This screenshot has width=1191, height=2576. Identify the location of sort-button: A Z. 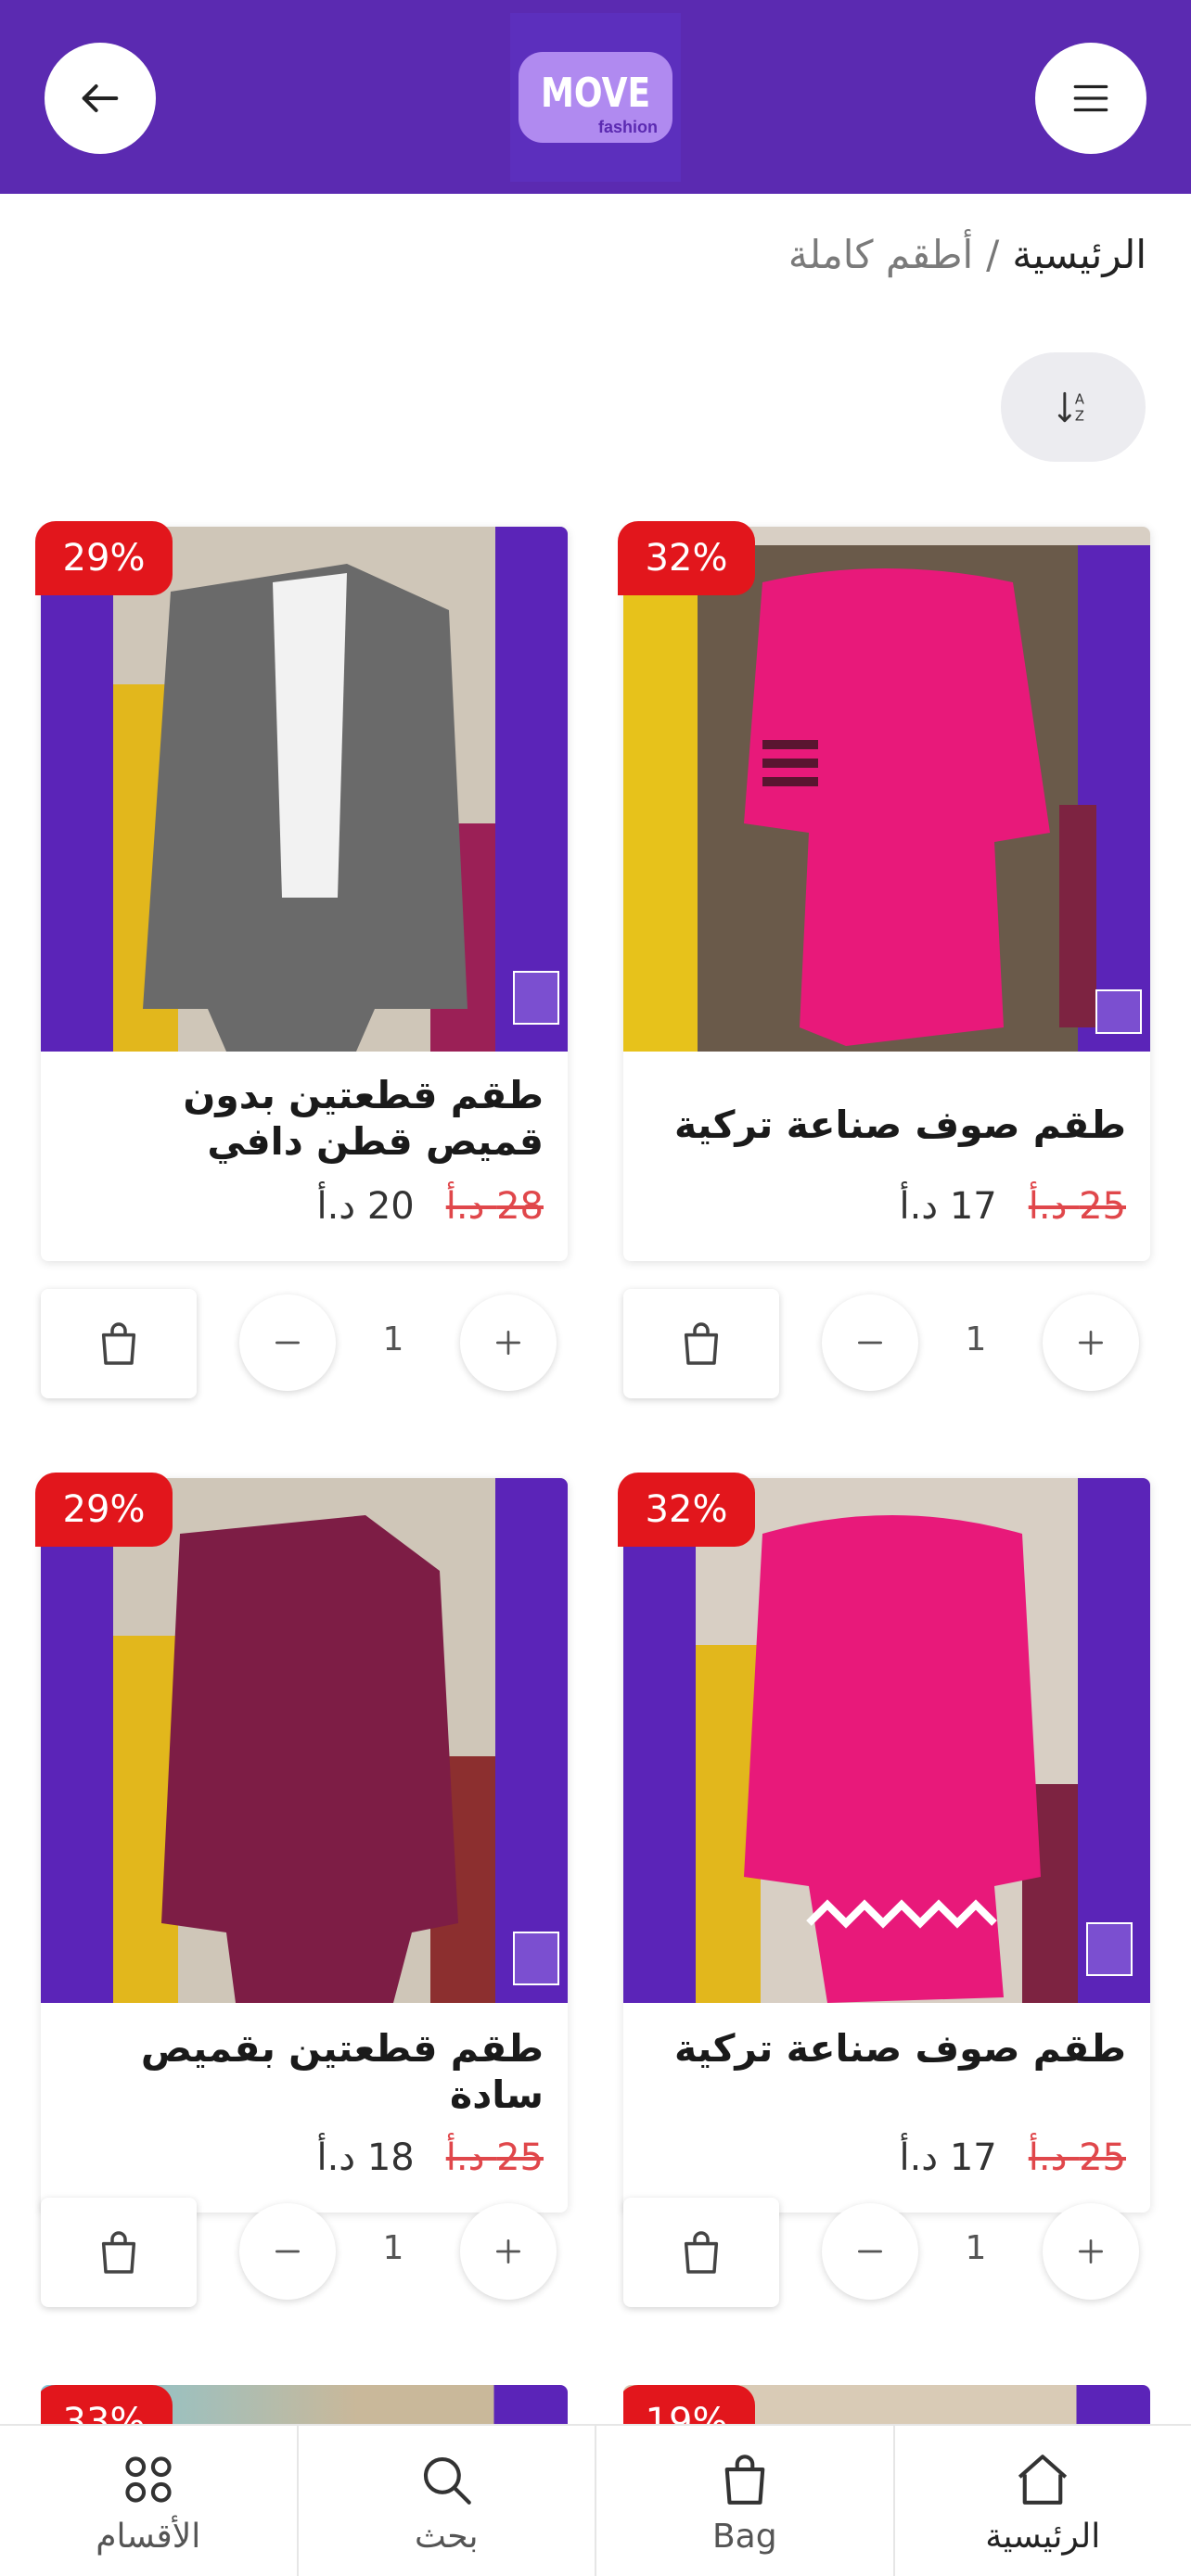
(1073, 407).